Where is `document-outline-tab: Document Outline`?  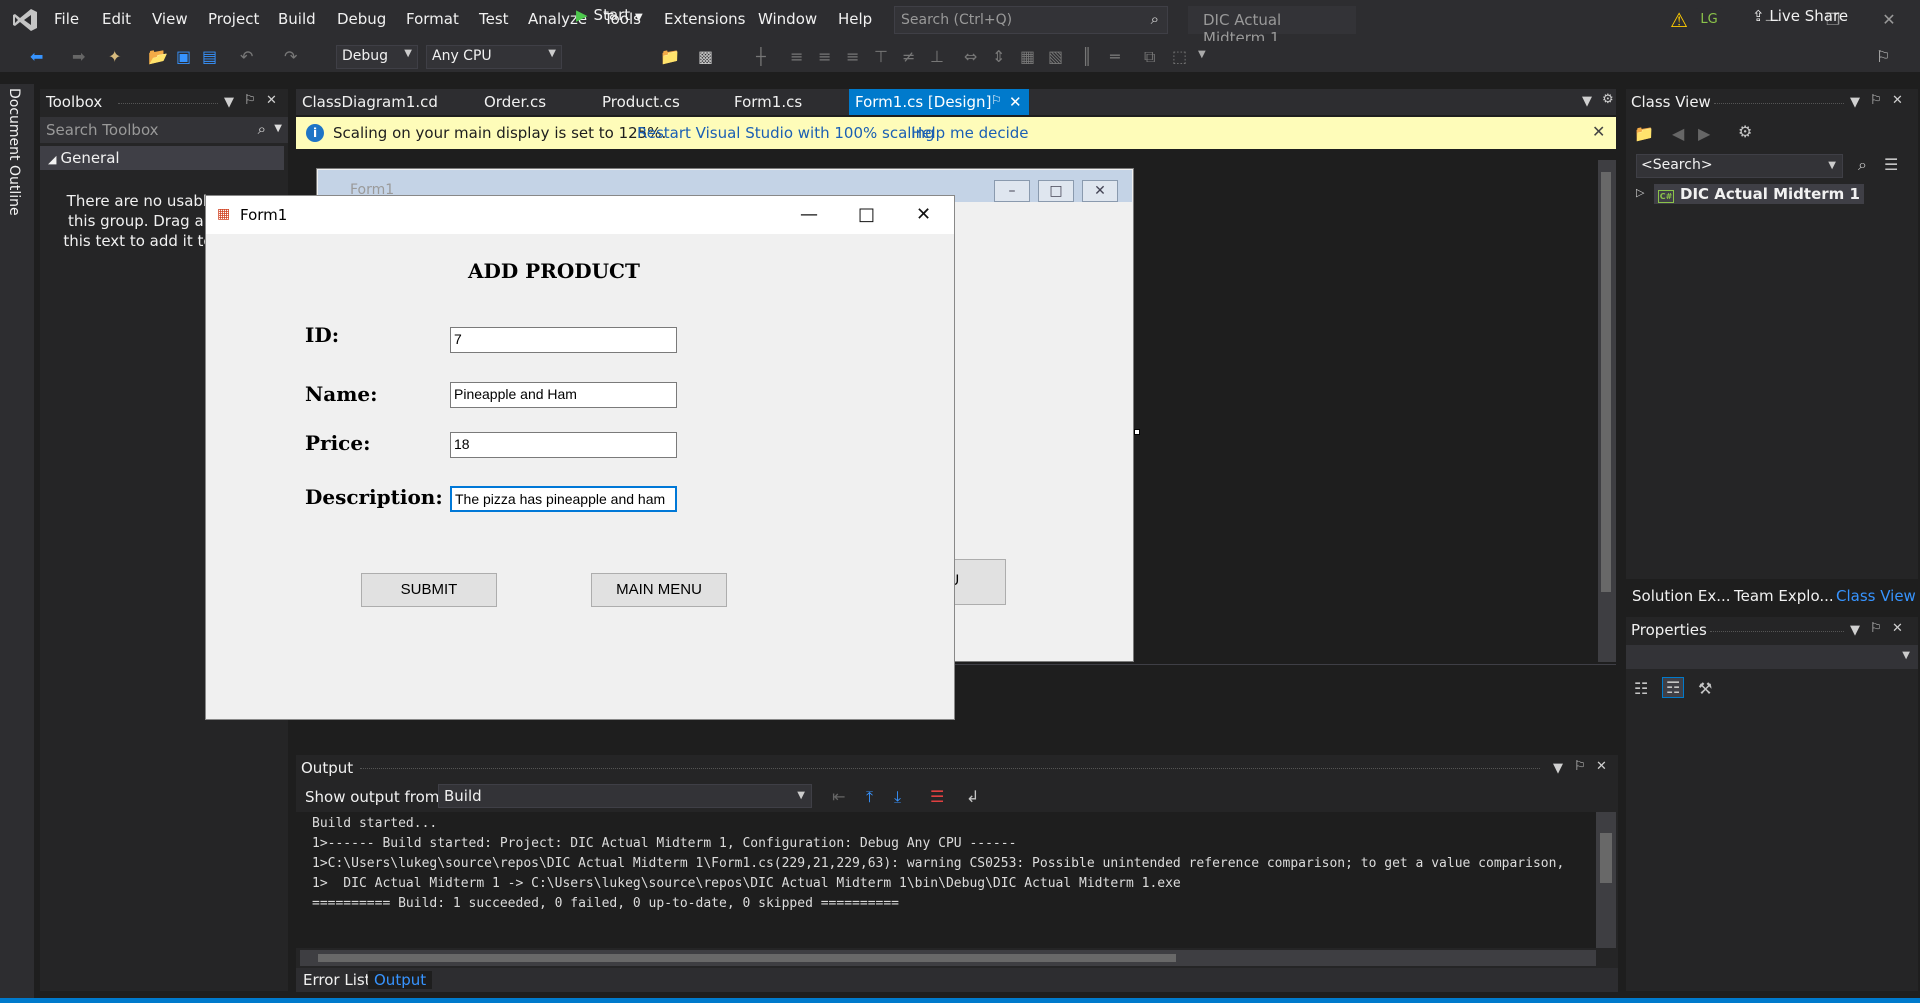 document-outline-tab: Document Outline is located at coordinates (14, 152).